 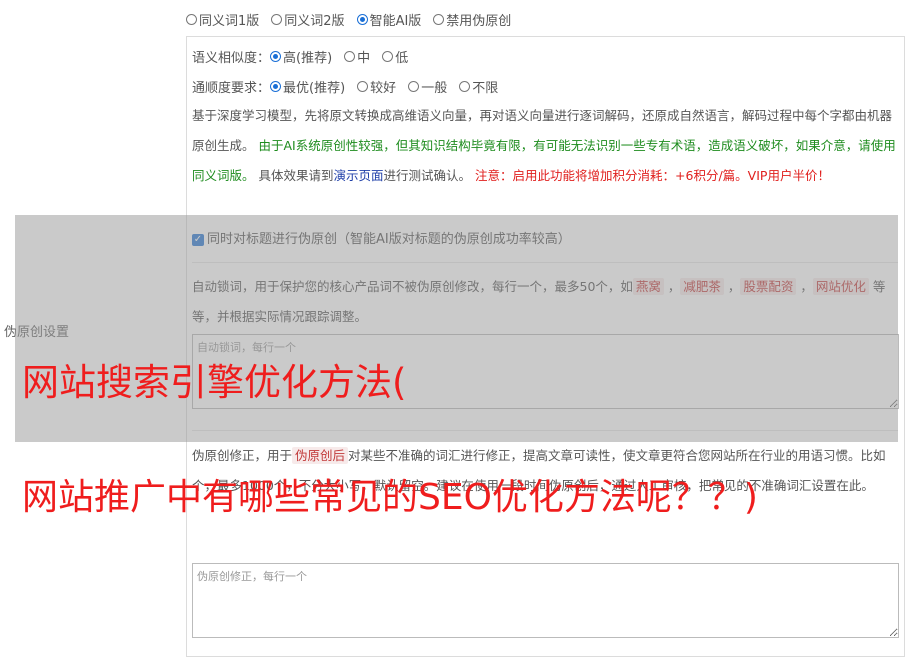 I want to click on similarity-mid: 中, so click(x=357, y=56).